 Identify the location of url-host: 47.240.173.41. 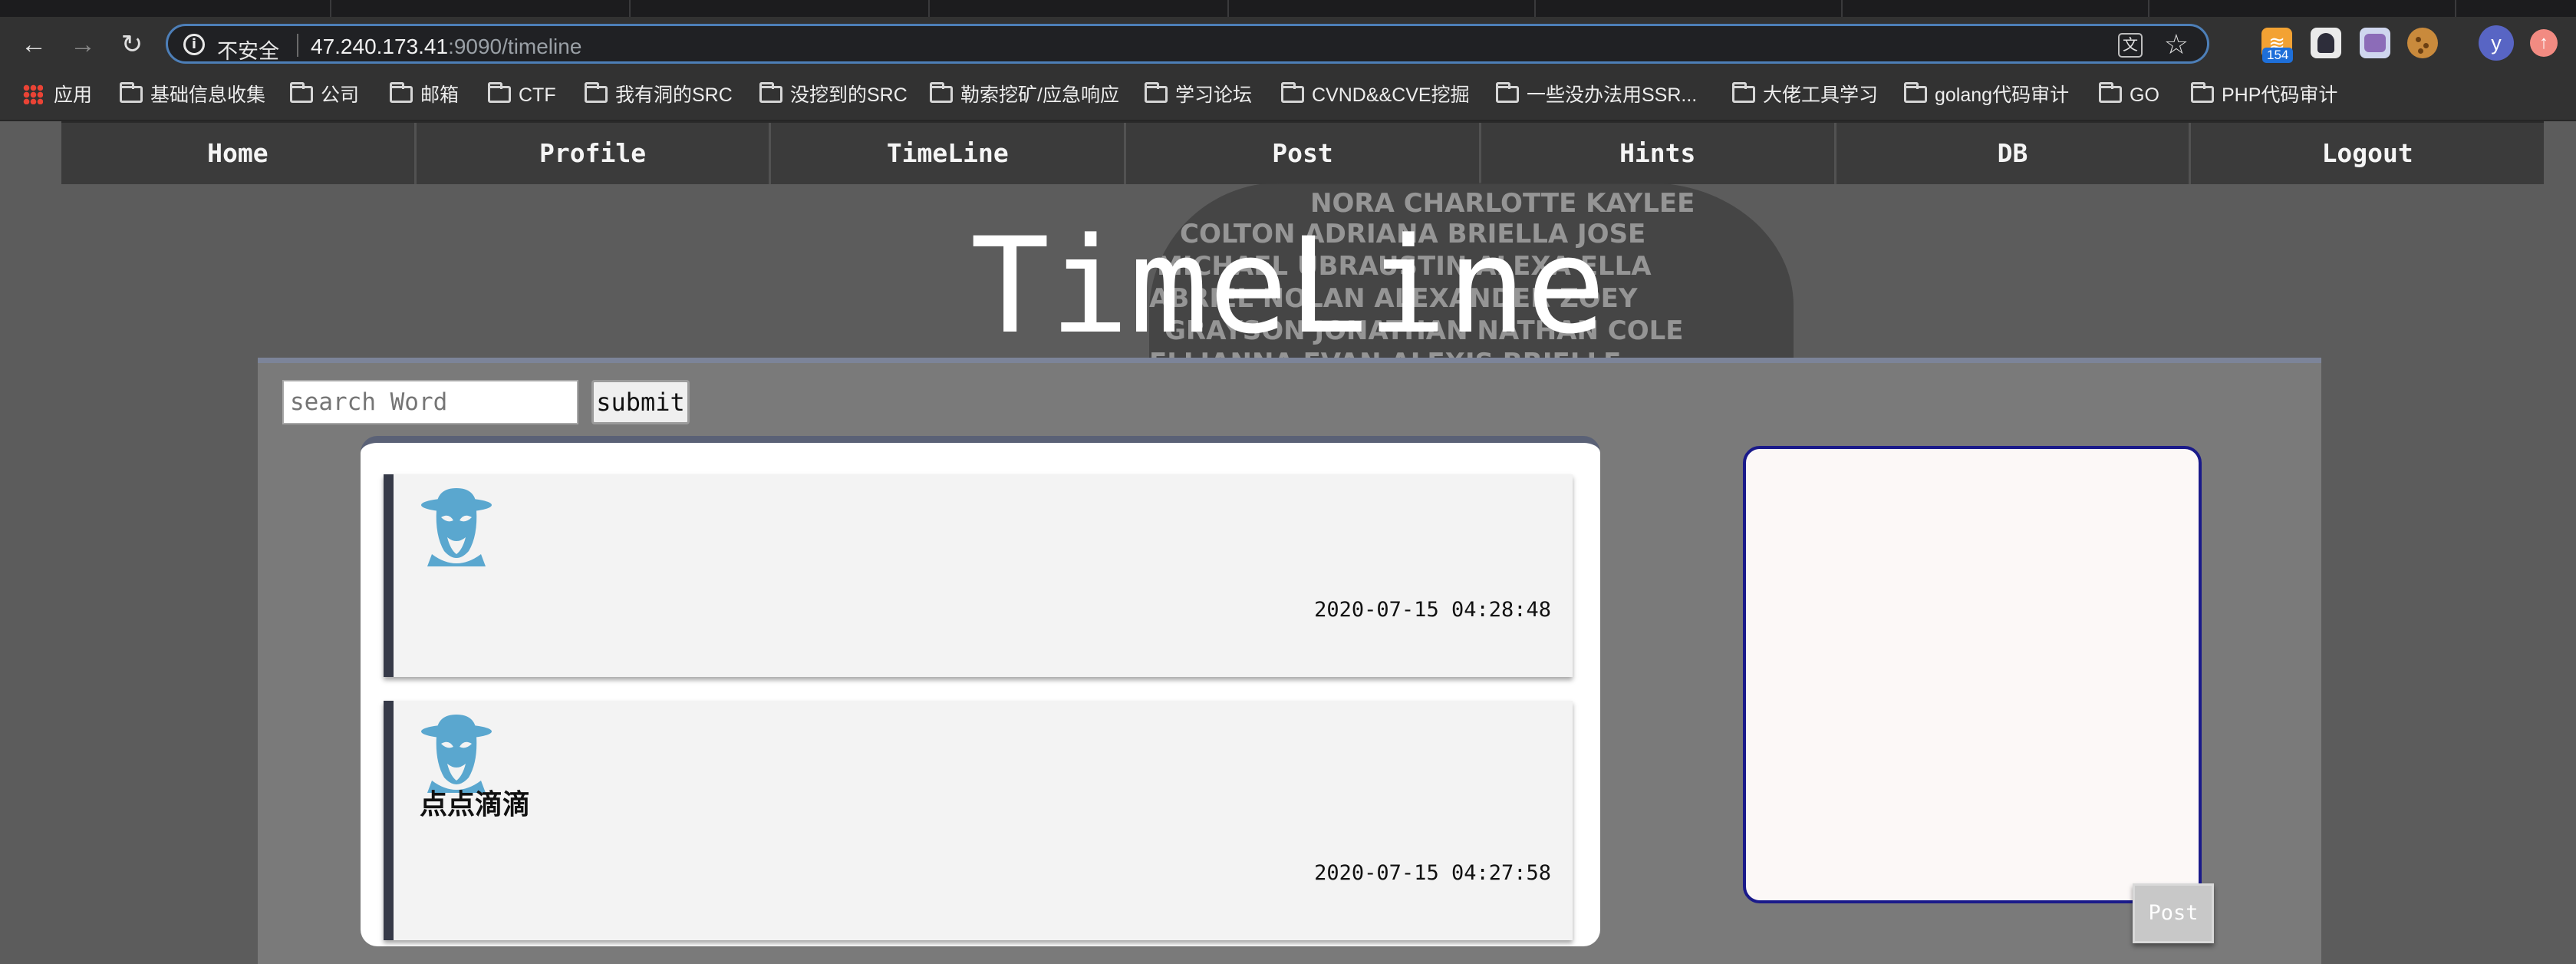
(380, 47).